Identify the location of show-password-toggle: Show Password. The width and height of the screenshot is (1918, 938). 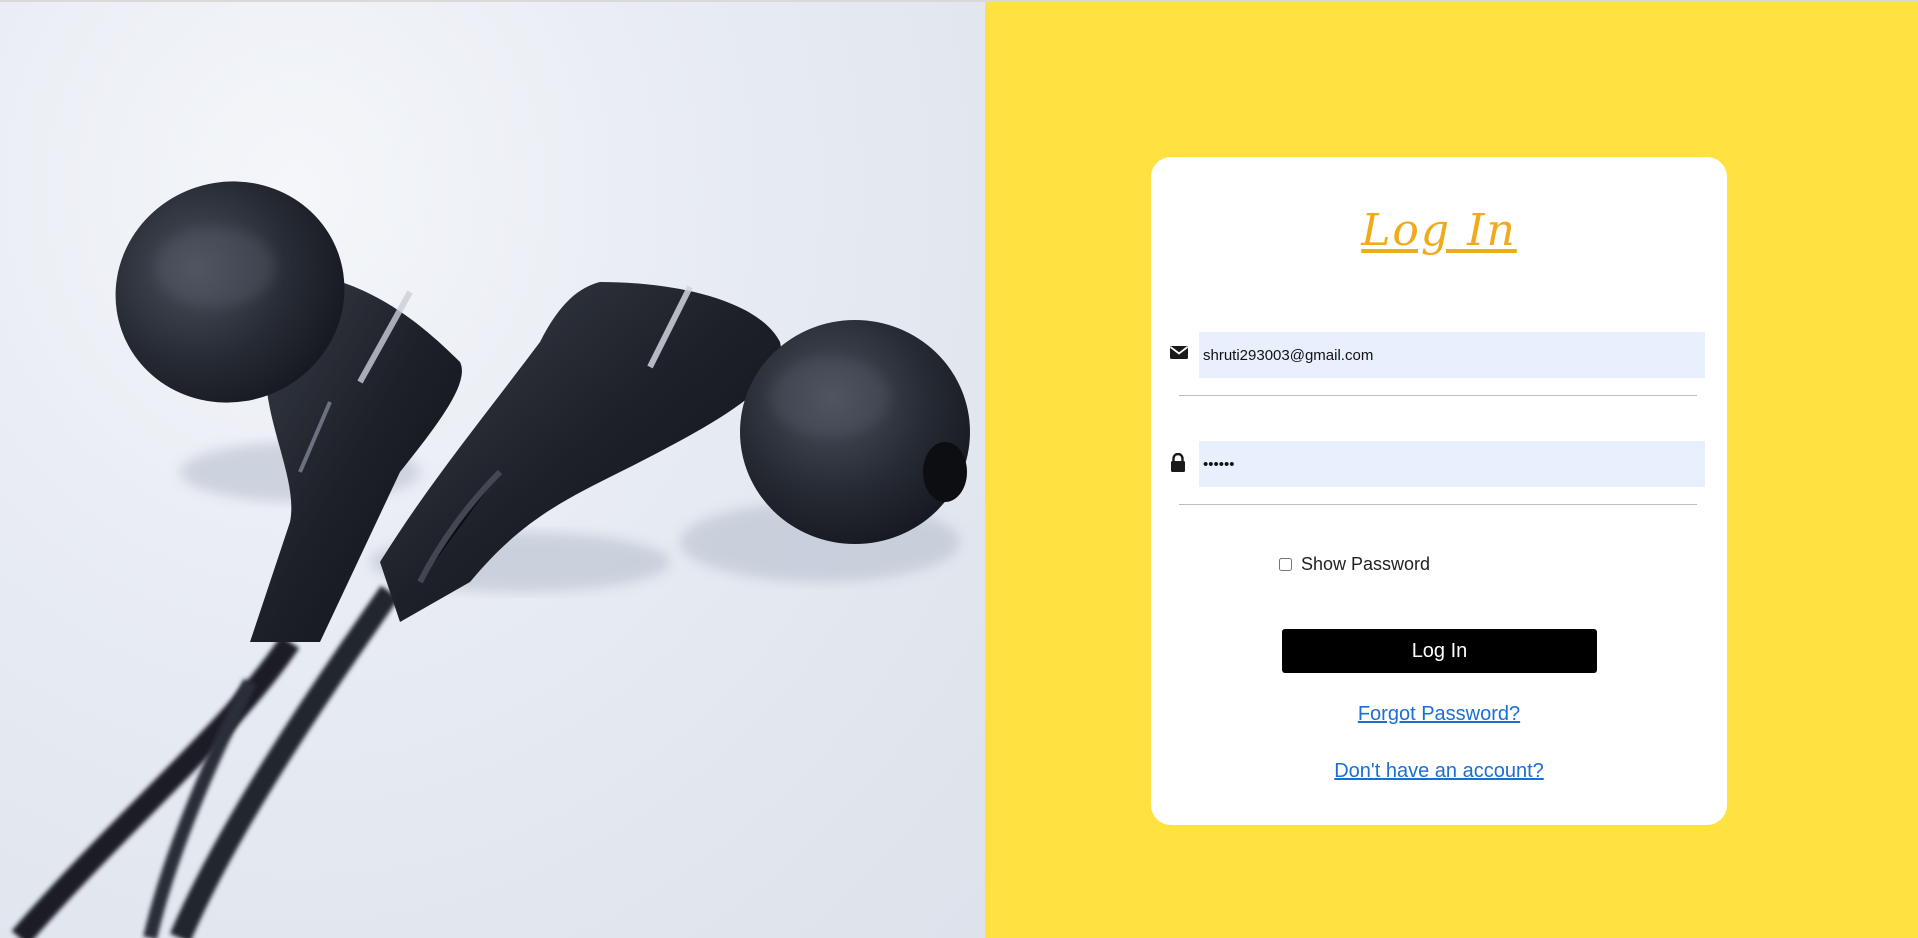
(1354, 564).